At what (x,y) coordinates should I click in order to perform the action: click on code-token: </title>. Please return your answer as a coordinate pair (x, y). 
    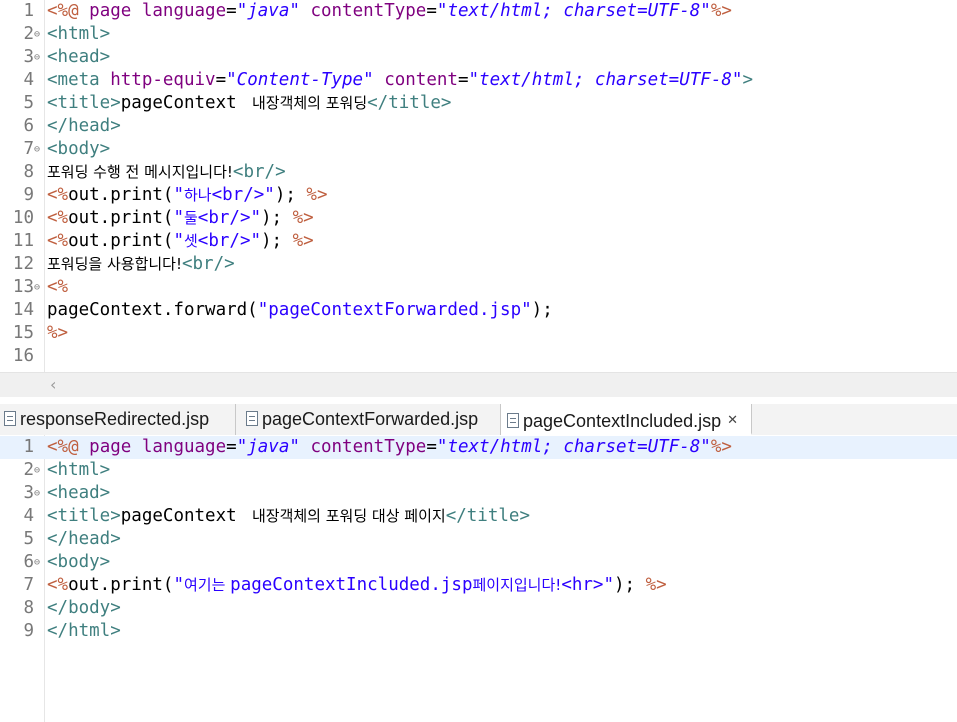
    Looking at the image, I should click on (409, 103).